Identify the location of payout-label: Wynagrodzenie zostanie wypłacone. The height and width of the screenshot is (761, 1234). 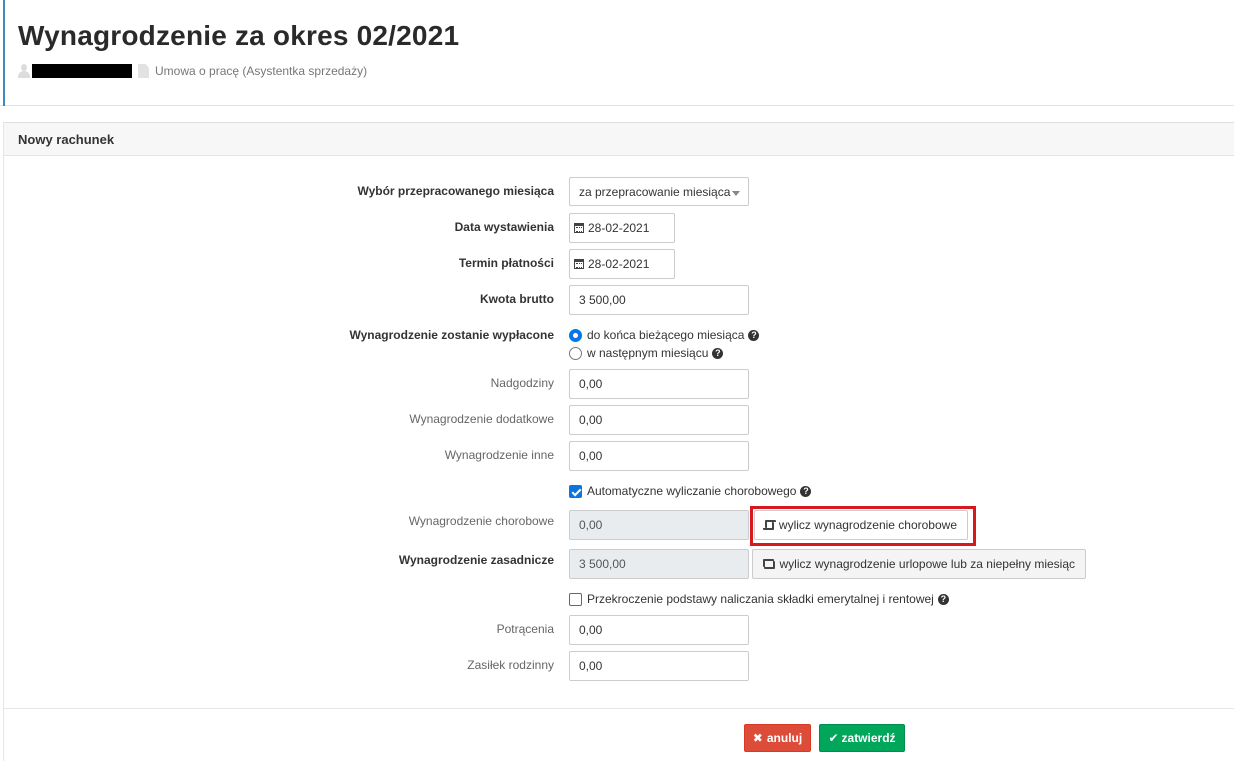
(452, 335).